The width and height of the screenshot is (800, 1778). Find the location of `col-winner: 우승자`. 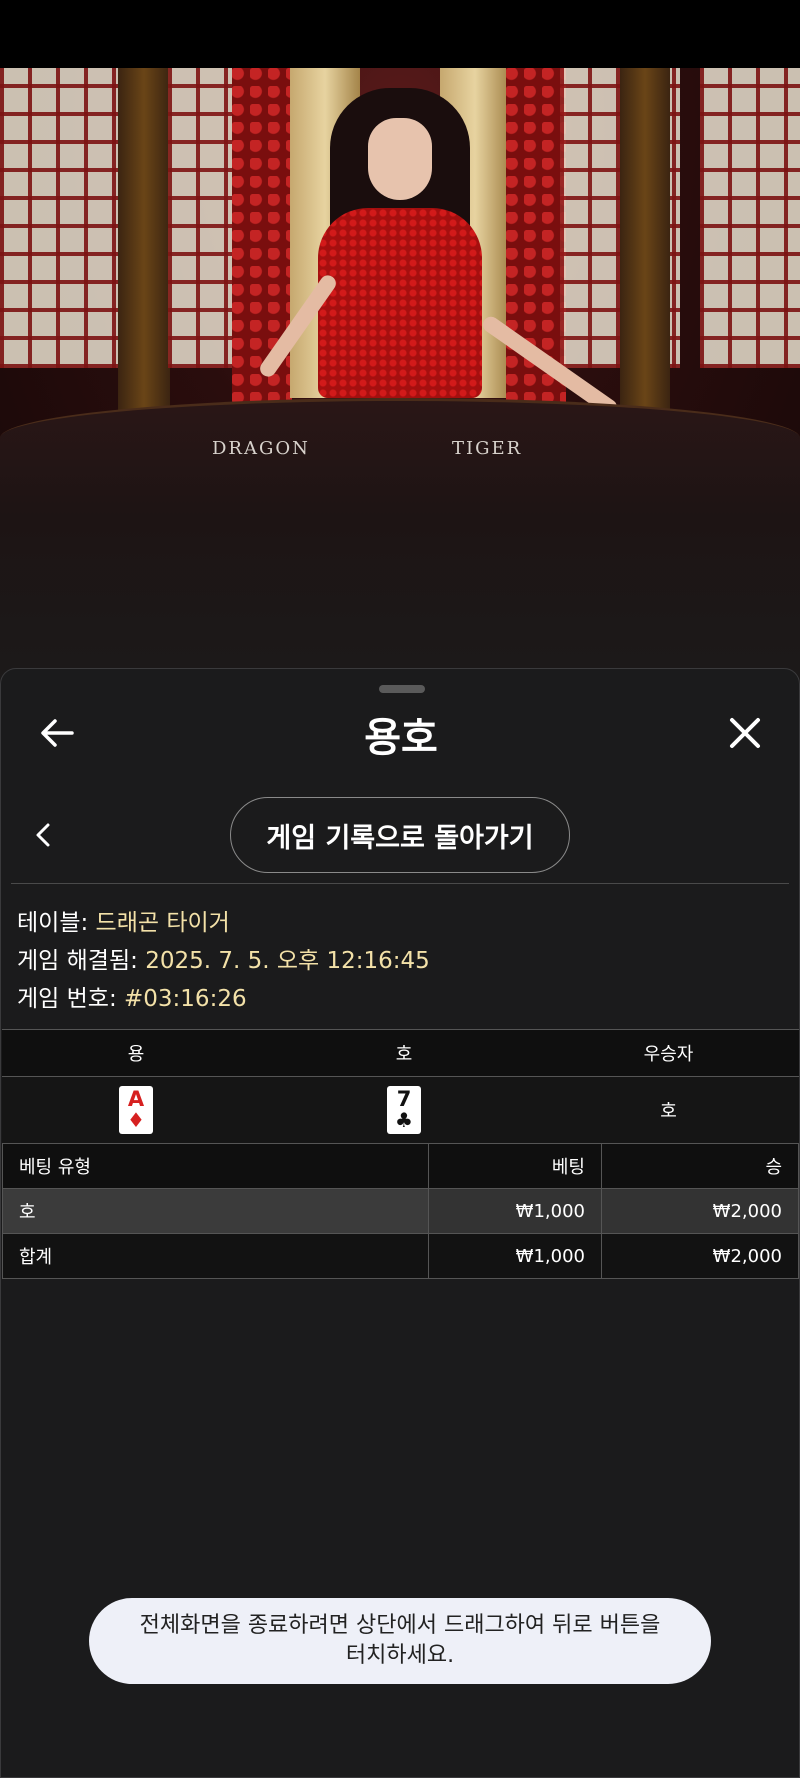

col-winner: 우승자 is located at coordinates (668, 1053).